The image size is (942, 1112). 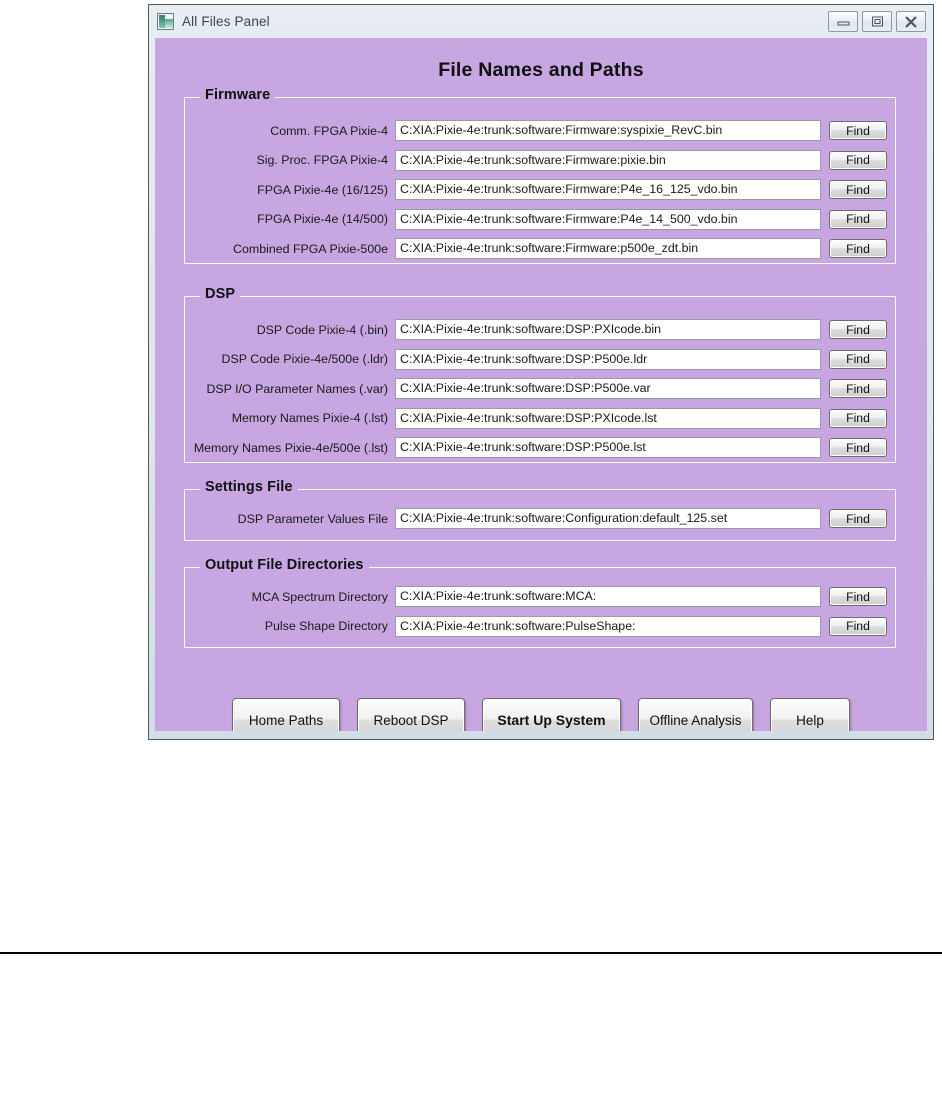 I want to click on minimize-button, so click(x=843, y=21).